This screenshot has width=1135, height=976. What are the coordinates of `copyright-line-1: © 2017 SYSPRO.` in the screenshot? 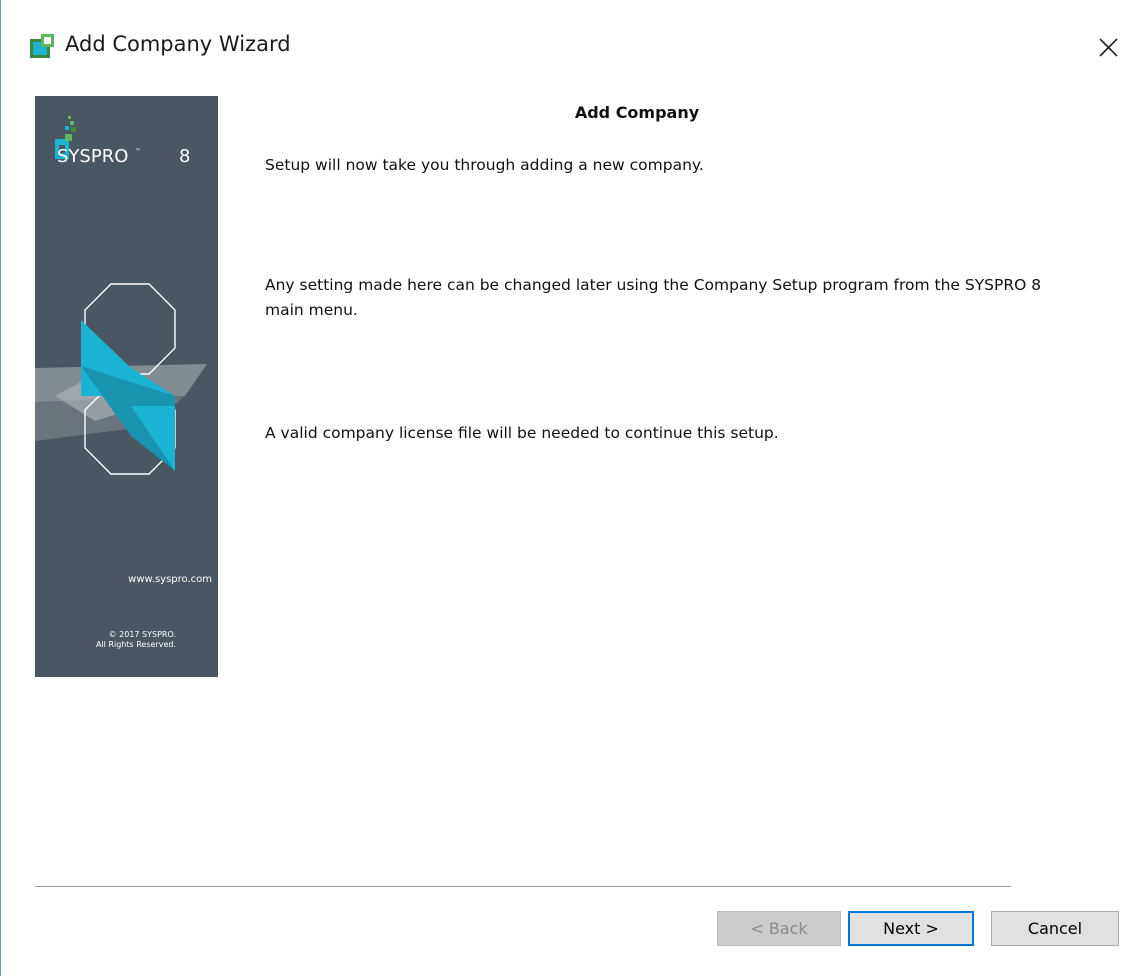 It's located at (142, 634).